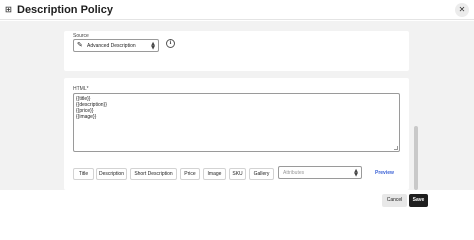 Image resolution: width=474 pixels, height=240 pixels. Describe the element at coordinates (418, 200) in the screenshot. I see `save-button: Save` at that location.